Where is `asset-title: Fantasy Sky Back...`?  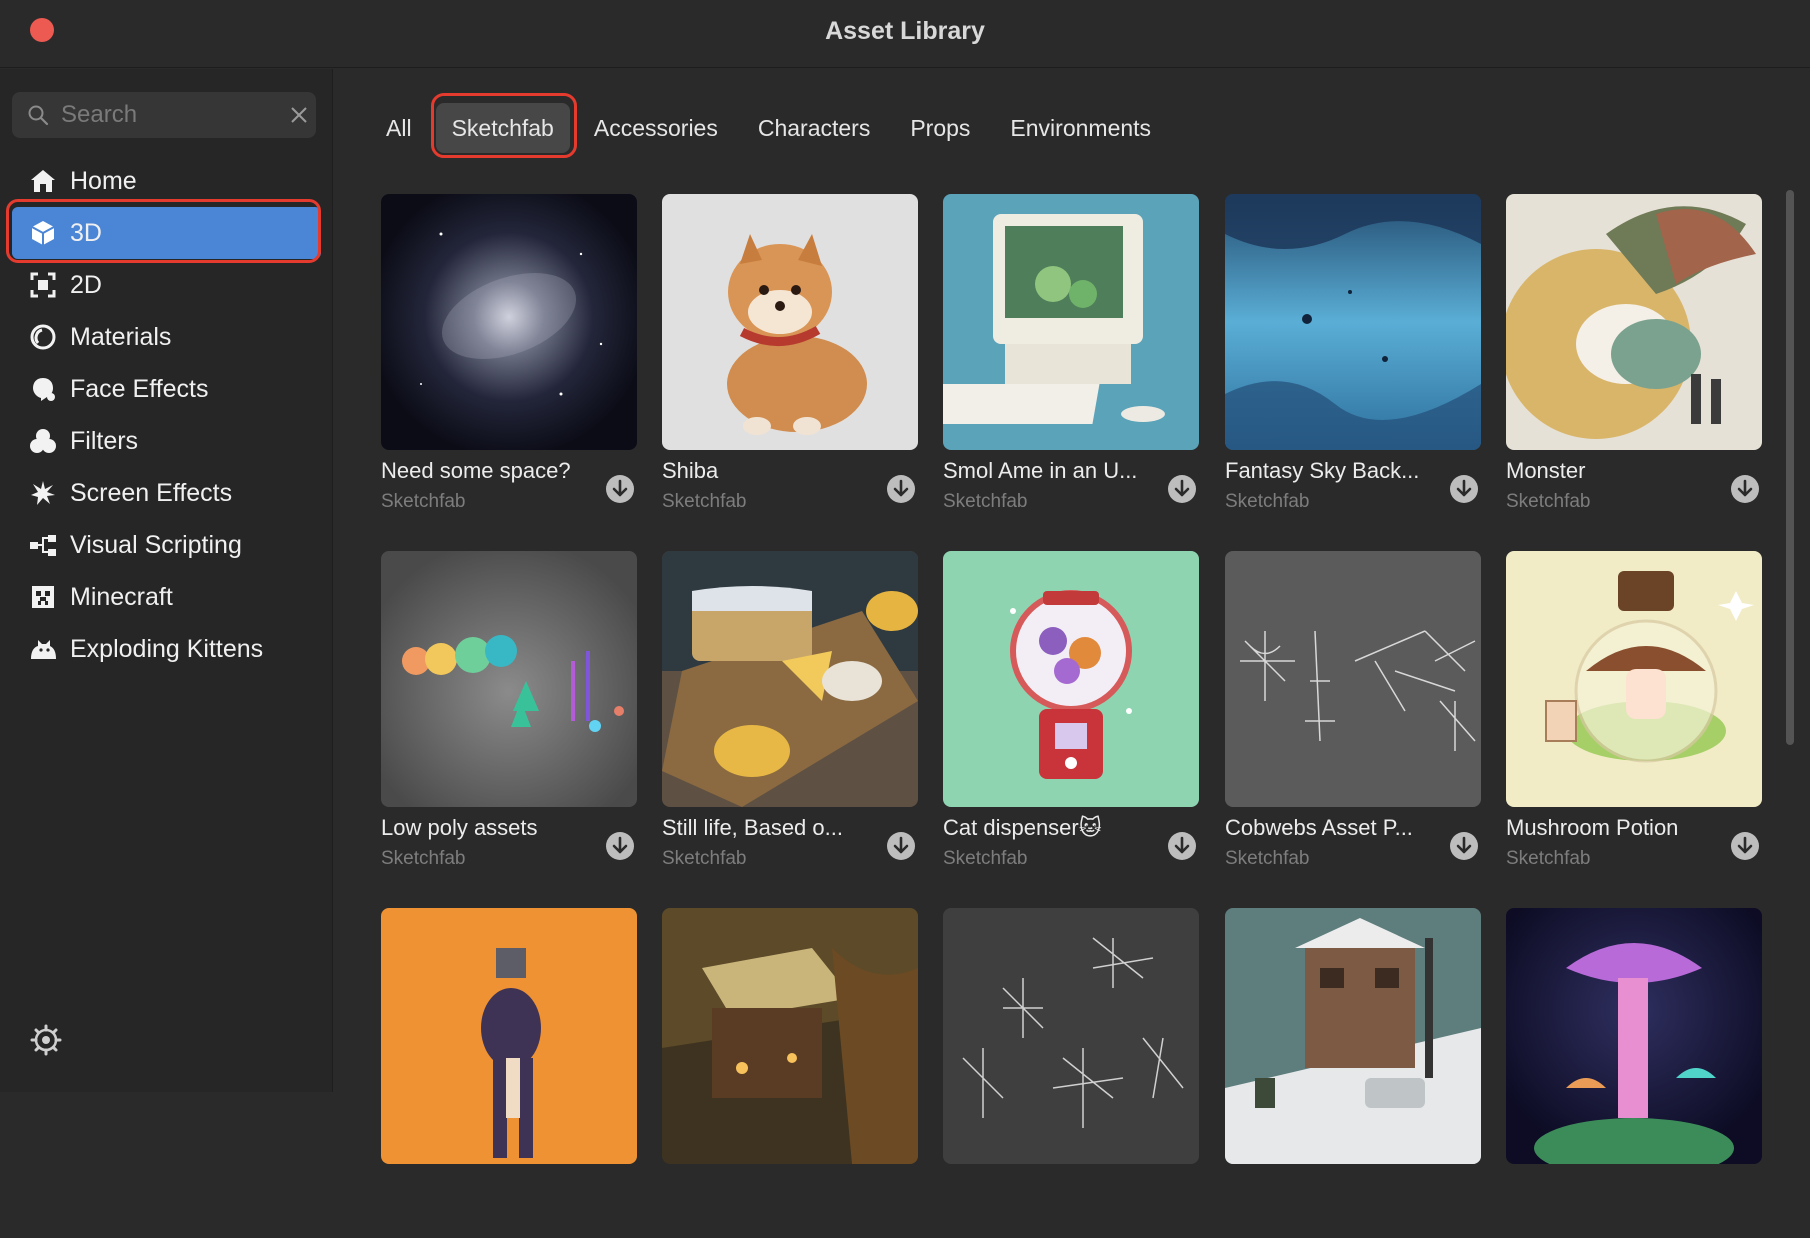
asset-title: Fantasy Sky Back... is located at coordinates (1322, 470).